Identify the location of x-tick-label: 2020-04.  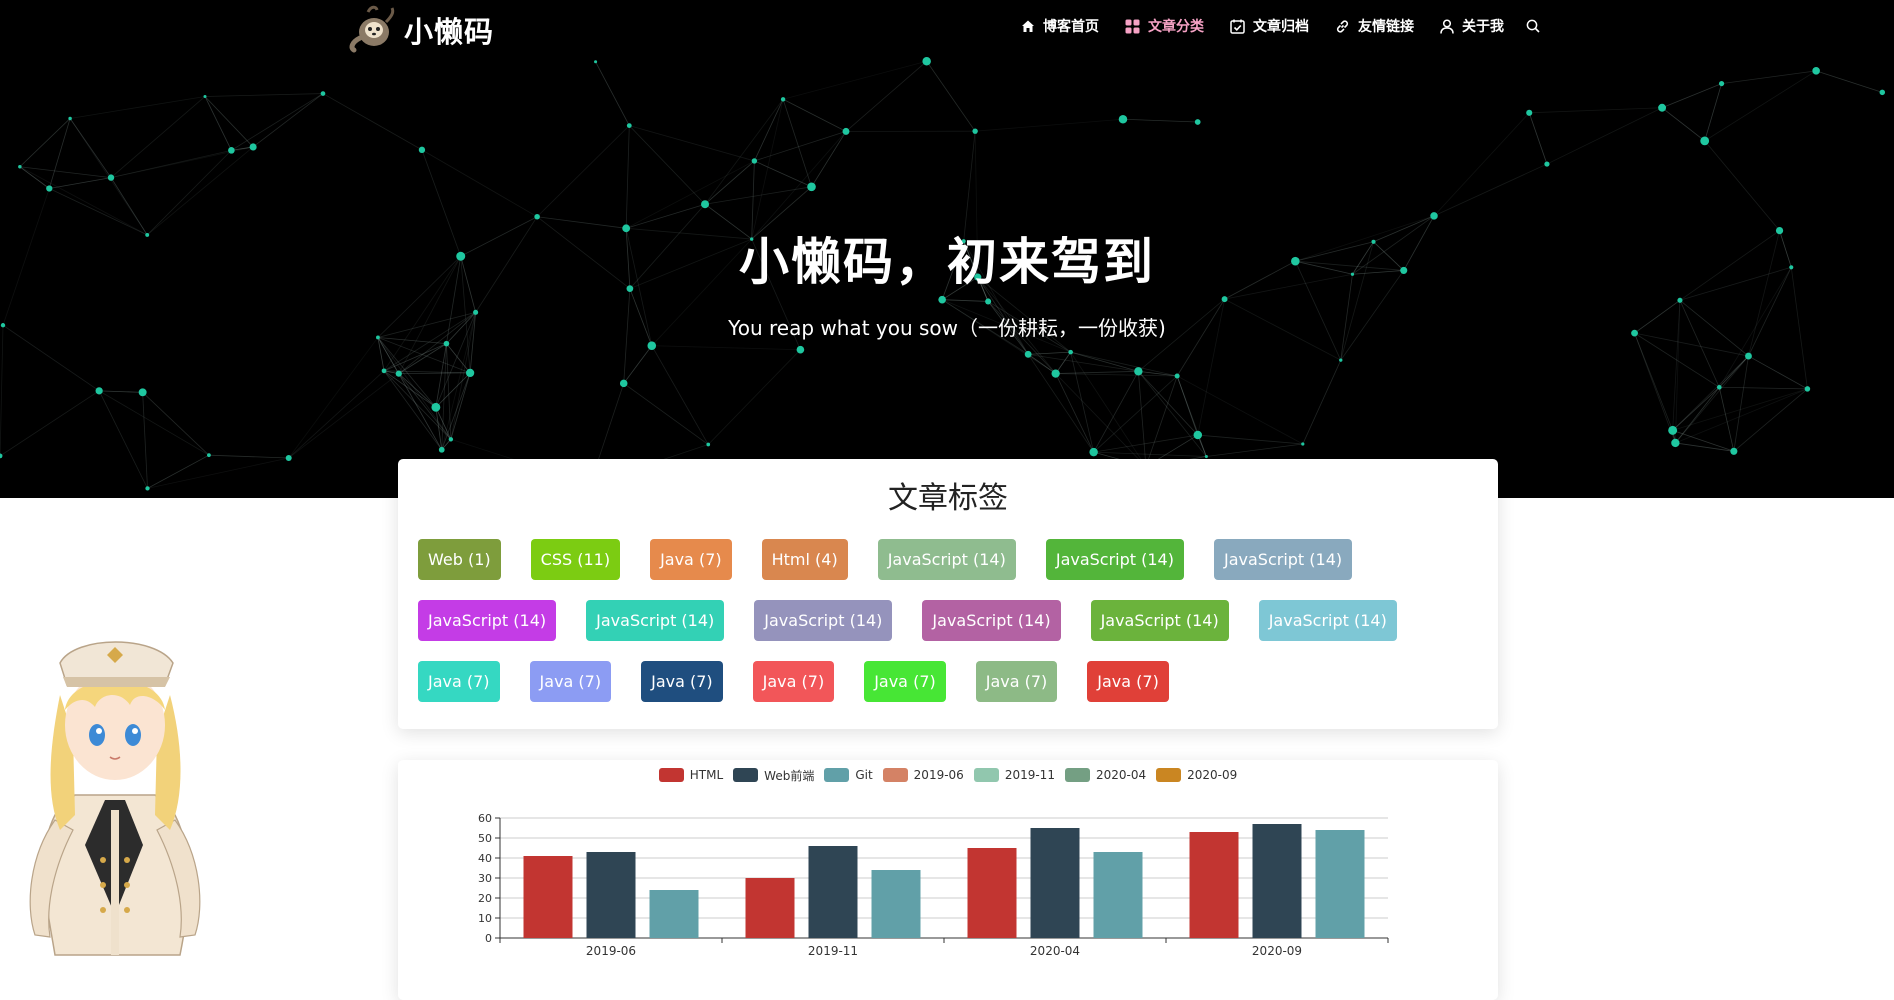
(1055, 951).